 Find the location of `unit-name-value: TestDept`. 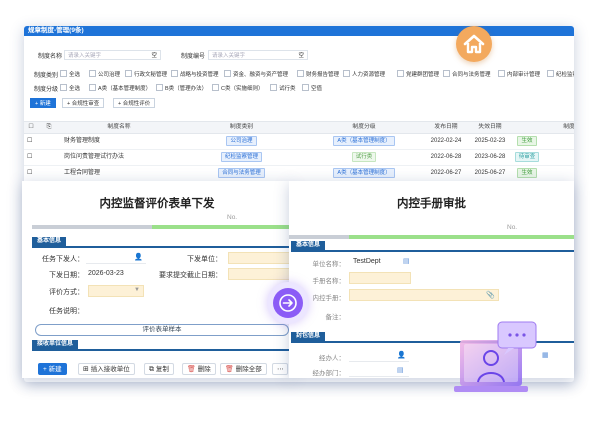

unit-name-value: TestDept is located at coordinates (367, 261).